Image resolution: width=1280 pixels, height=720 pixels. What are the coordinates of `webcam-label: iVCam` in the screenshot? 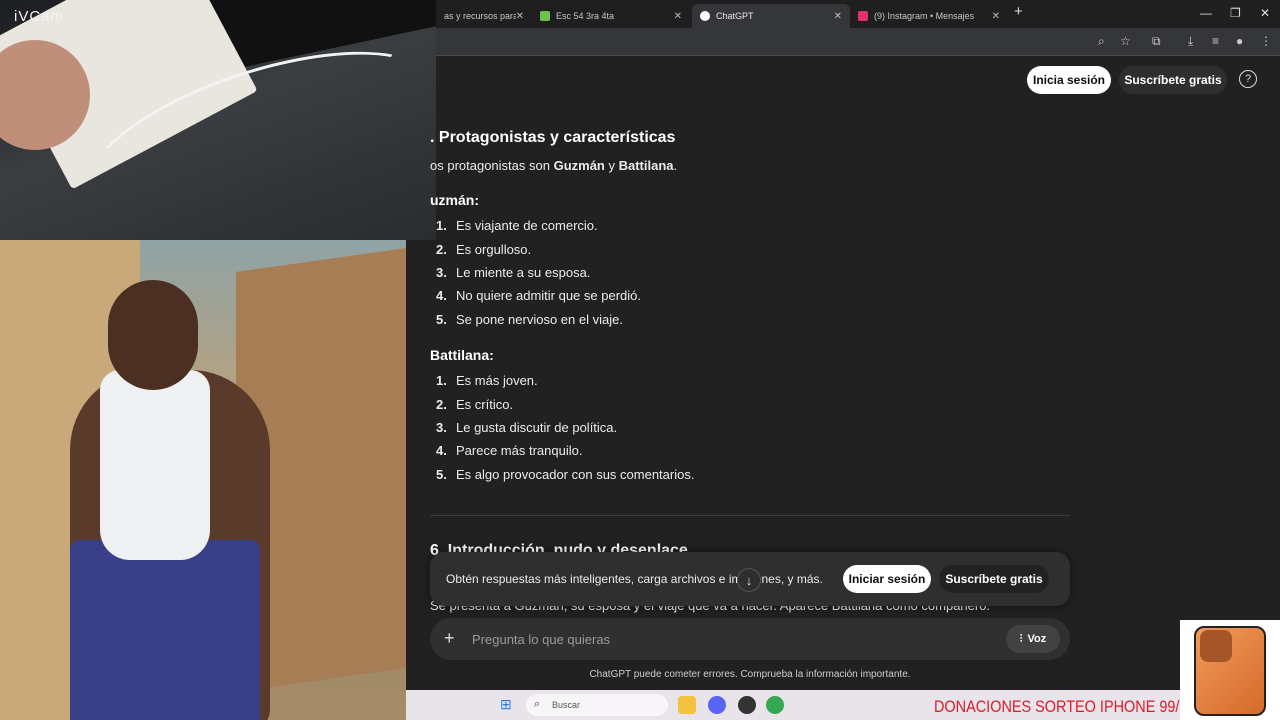 It's located at (39, 16).